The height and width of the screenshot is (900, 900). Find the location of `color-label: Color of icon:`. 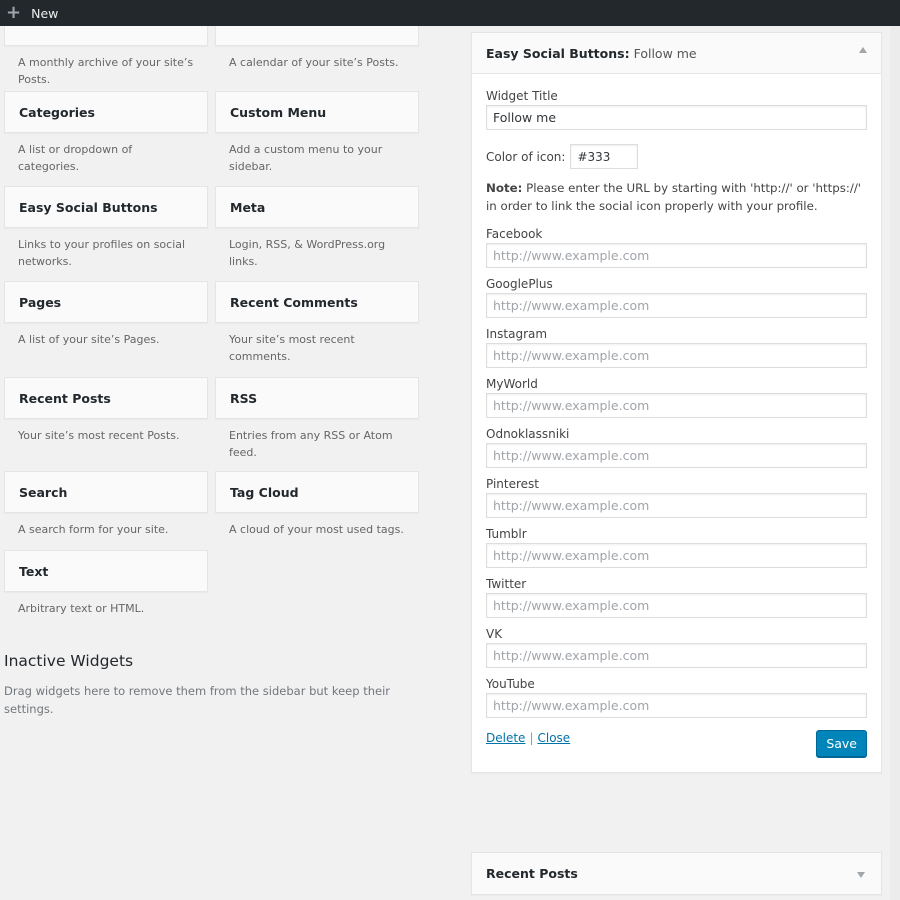

color-label: Color of icon: is located at coordinates (526, 156).